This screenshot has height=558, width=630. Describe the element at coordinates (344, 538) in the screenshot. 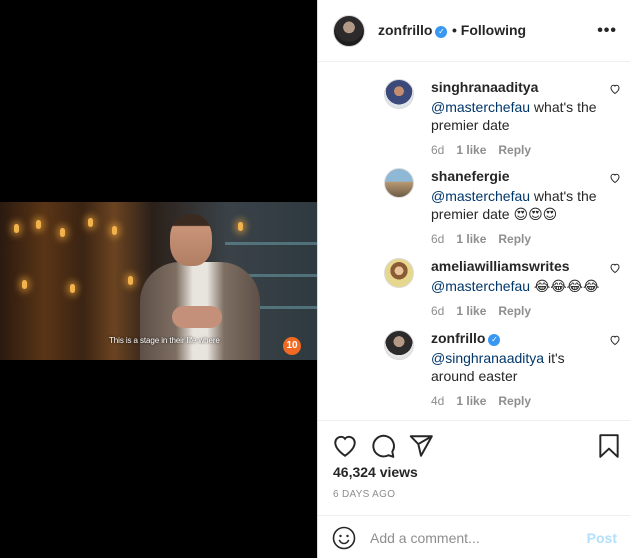

I see `emoji-smiley-icon` at that location.